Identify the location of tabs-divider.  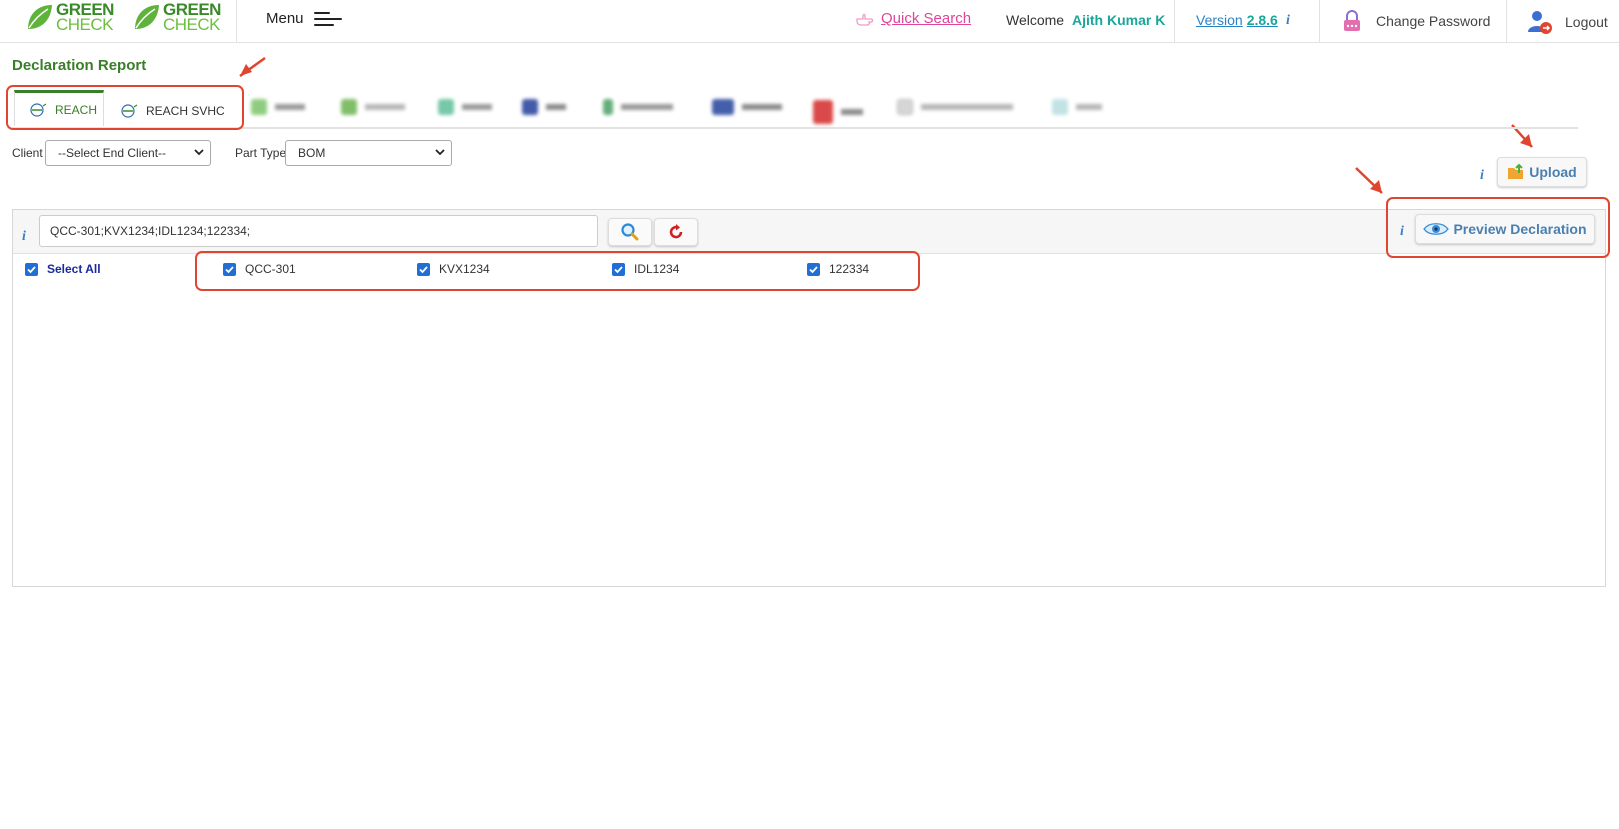
(795, 128).